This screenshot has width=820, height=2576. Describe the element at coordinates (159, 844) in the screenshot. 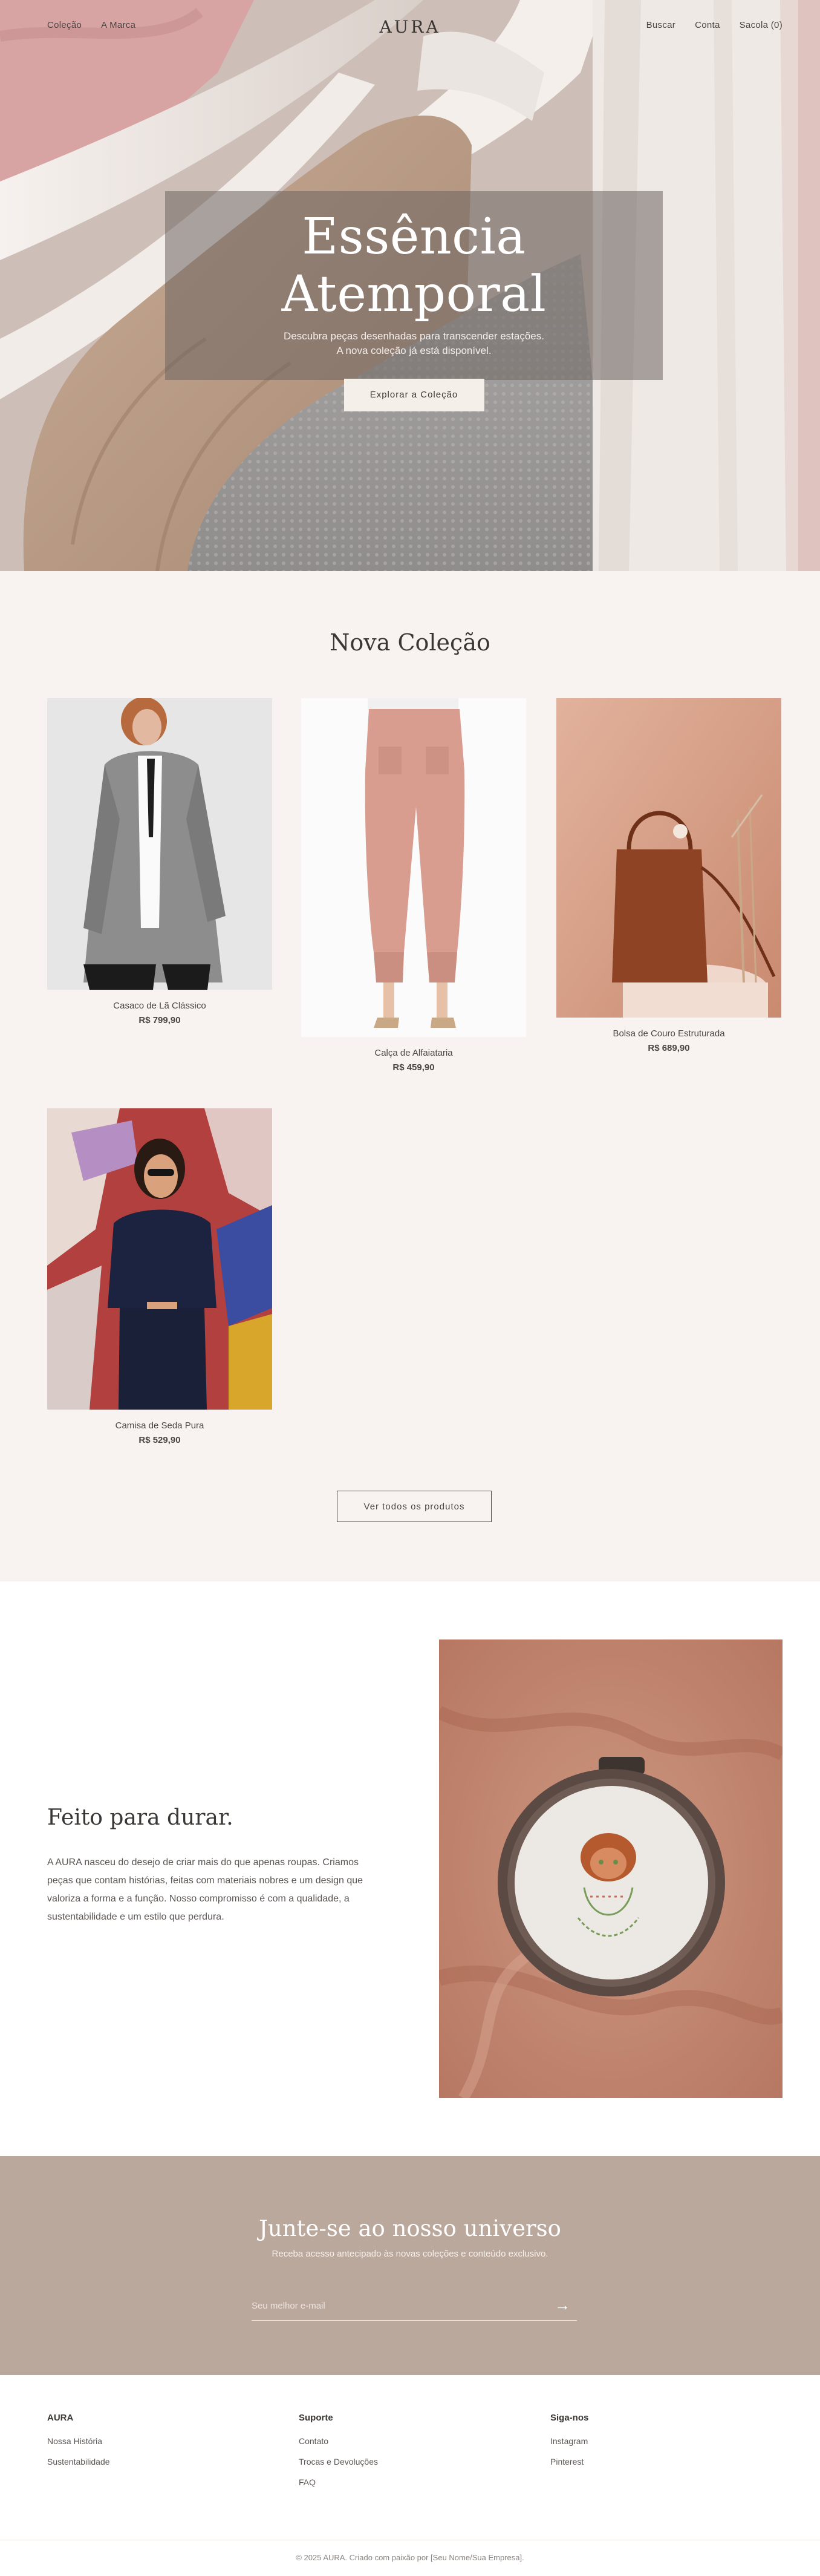

I see `product-image-wool-coat` at that location.